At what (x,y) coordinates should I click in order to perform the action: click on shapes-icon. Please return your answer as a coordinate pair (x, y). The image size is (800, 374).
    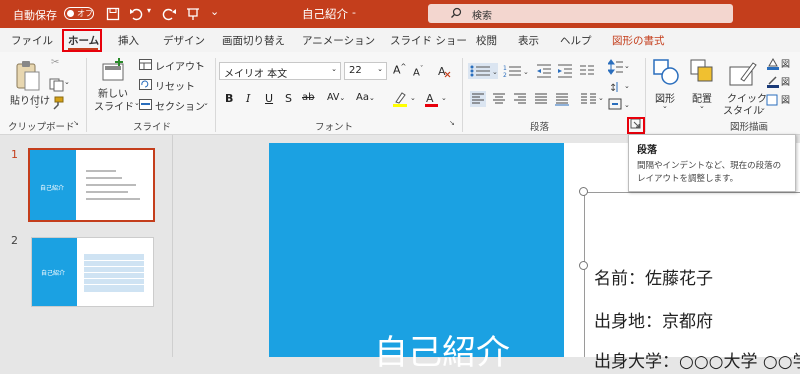
    Looking at the image, I should click on (666, 72).